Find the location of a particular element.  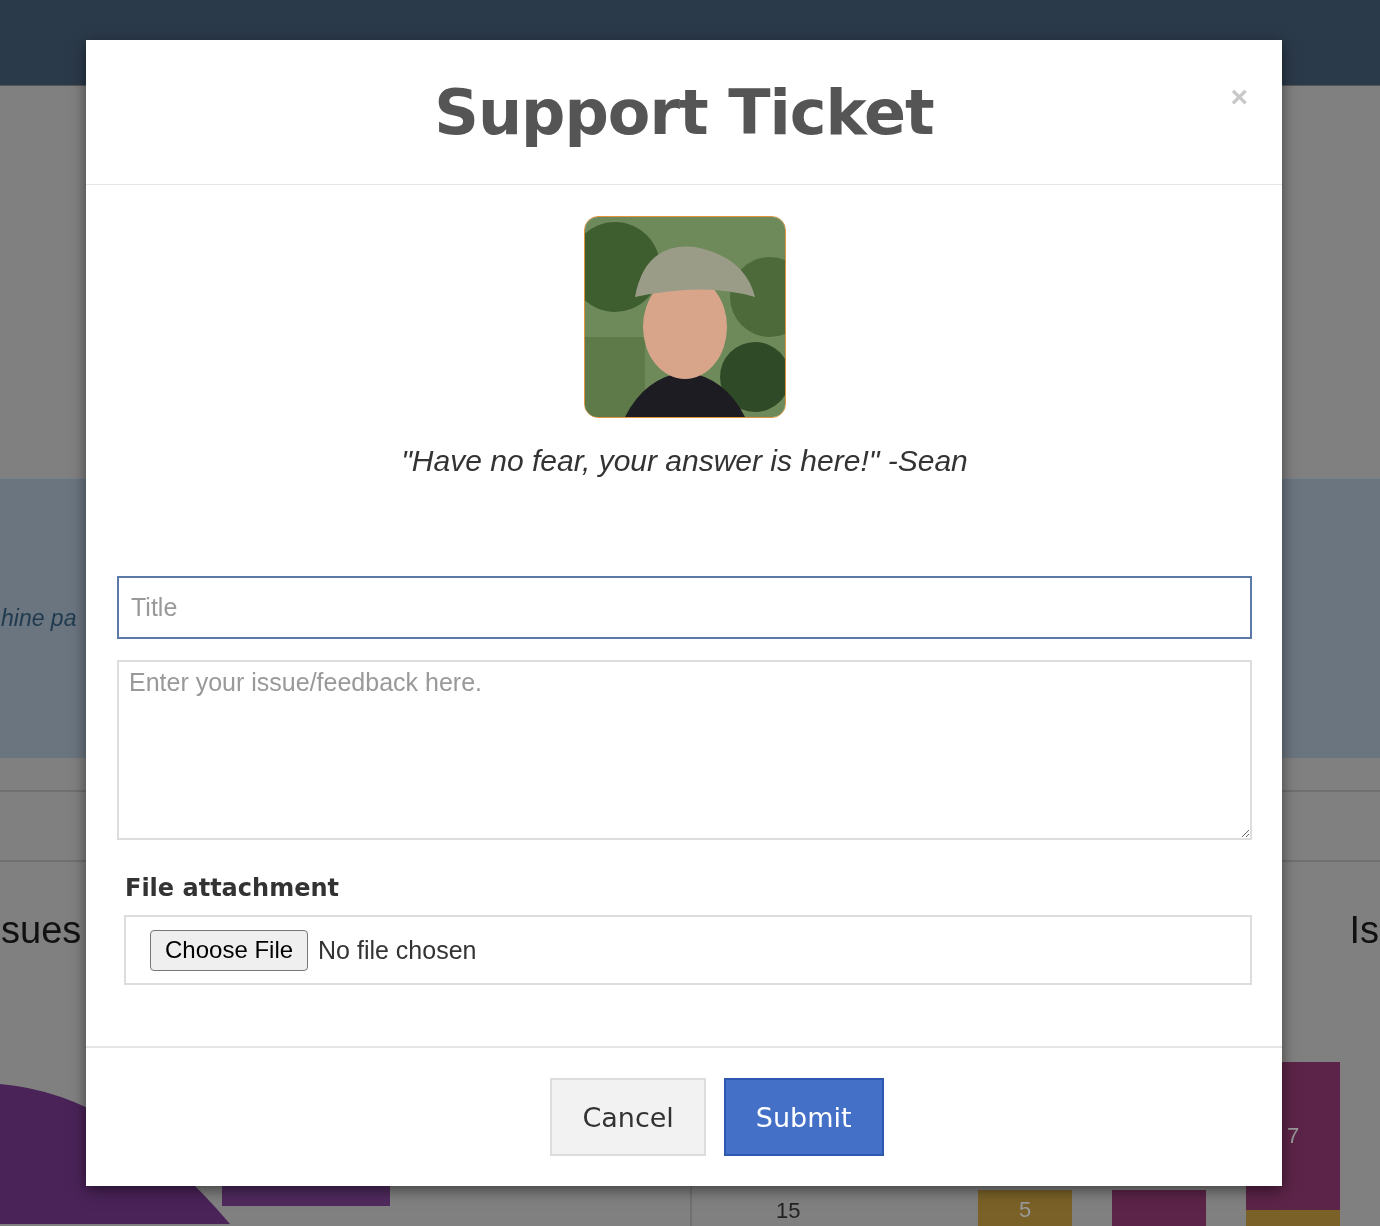

bar-value: 7 is located at coordinates (1293, 1136).